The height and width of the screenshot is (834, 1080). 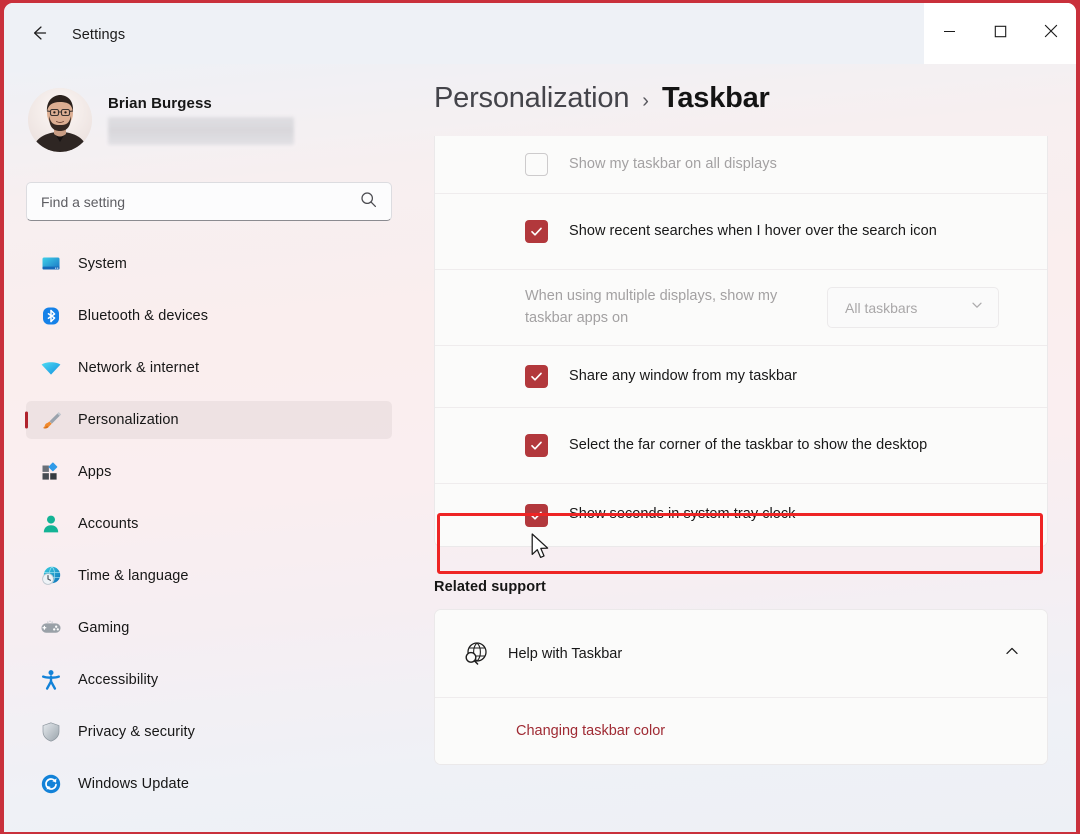 What do you see at coordinates (209, 264) in the screenshot?
I see `sidebar-item-system: System` at bounding box center [209, 264].